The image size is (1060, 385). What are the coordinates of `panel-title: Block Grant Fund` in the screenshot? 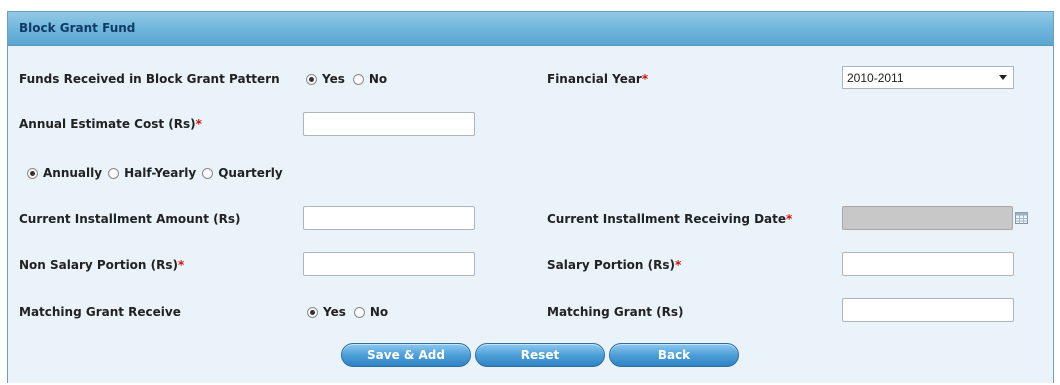 It's located at (530, 29).